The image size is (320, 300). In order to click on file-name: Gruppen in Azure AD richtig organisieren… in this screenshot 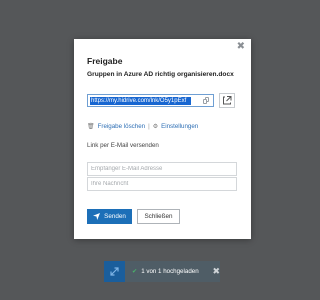, I will do `click(160, 74)`.